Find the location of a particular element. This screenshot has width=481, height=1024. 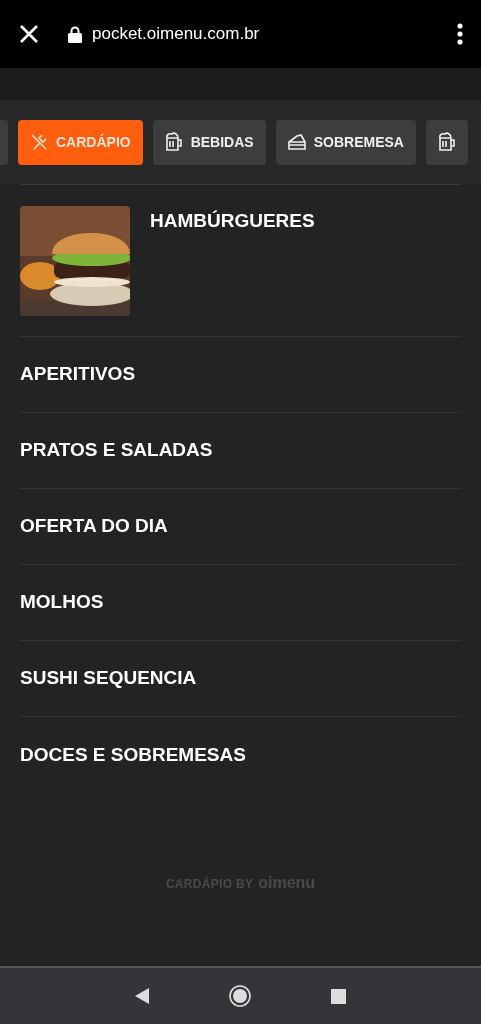

category-title: DOCES E SOBREMESAS is located at coordinates (133, 755).